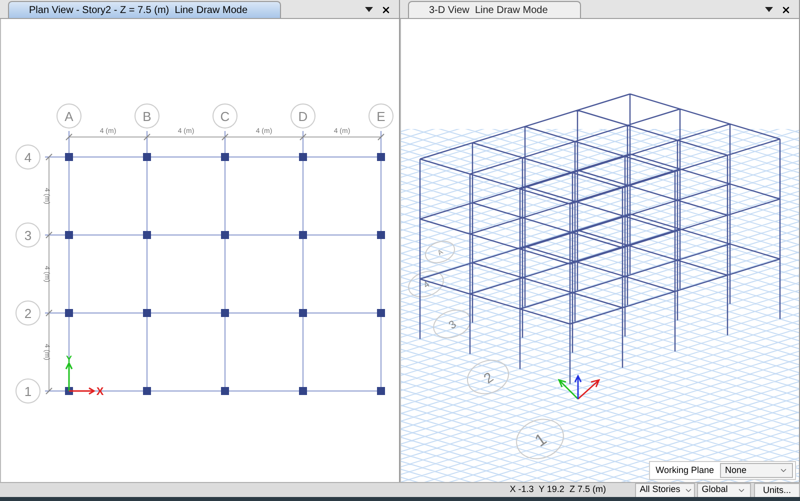 The width and height of the screenshot is (800, 501). I want to click on axis-label: X, so click(100, 392).